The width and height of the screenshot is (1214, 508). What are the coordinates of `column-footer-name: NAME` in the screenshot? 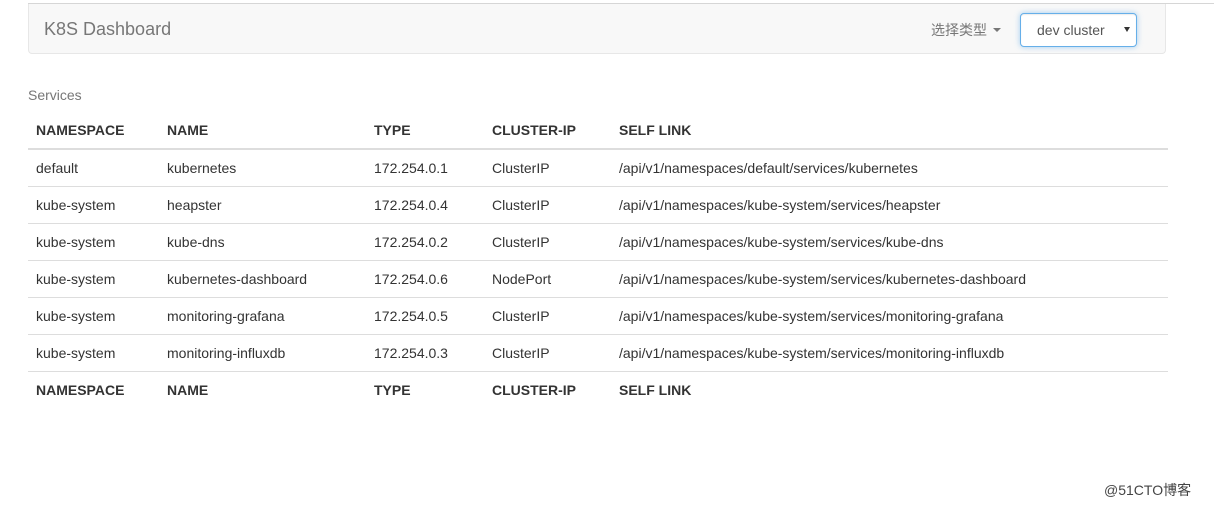 It's located at (262, 389).